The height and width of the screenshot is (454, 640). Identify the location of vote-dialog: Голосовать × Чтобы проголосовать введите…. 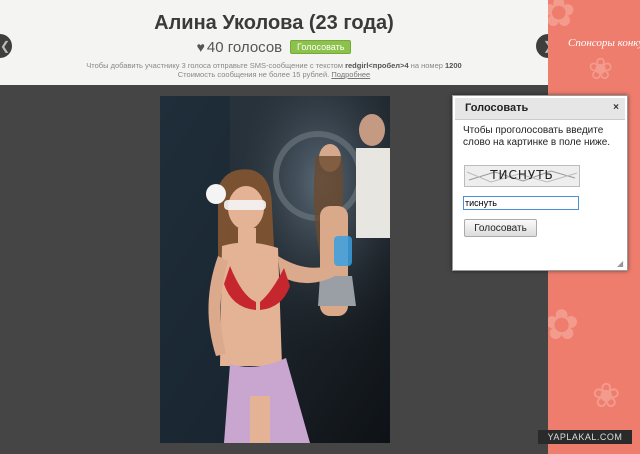
(540, 183).